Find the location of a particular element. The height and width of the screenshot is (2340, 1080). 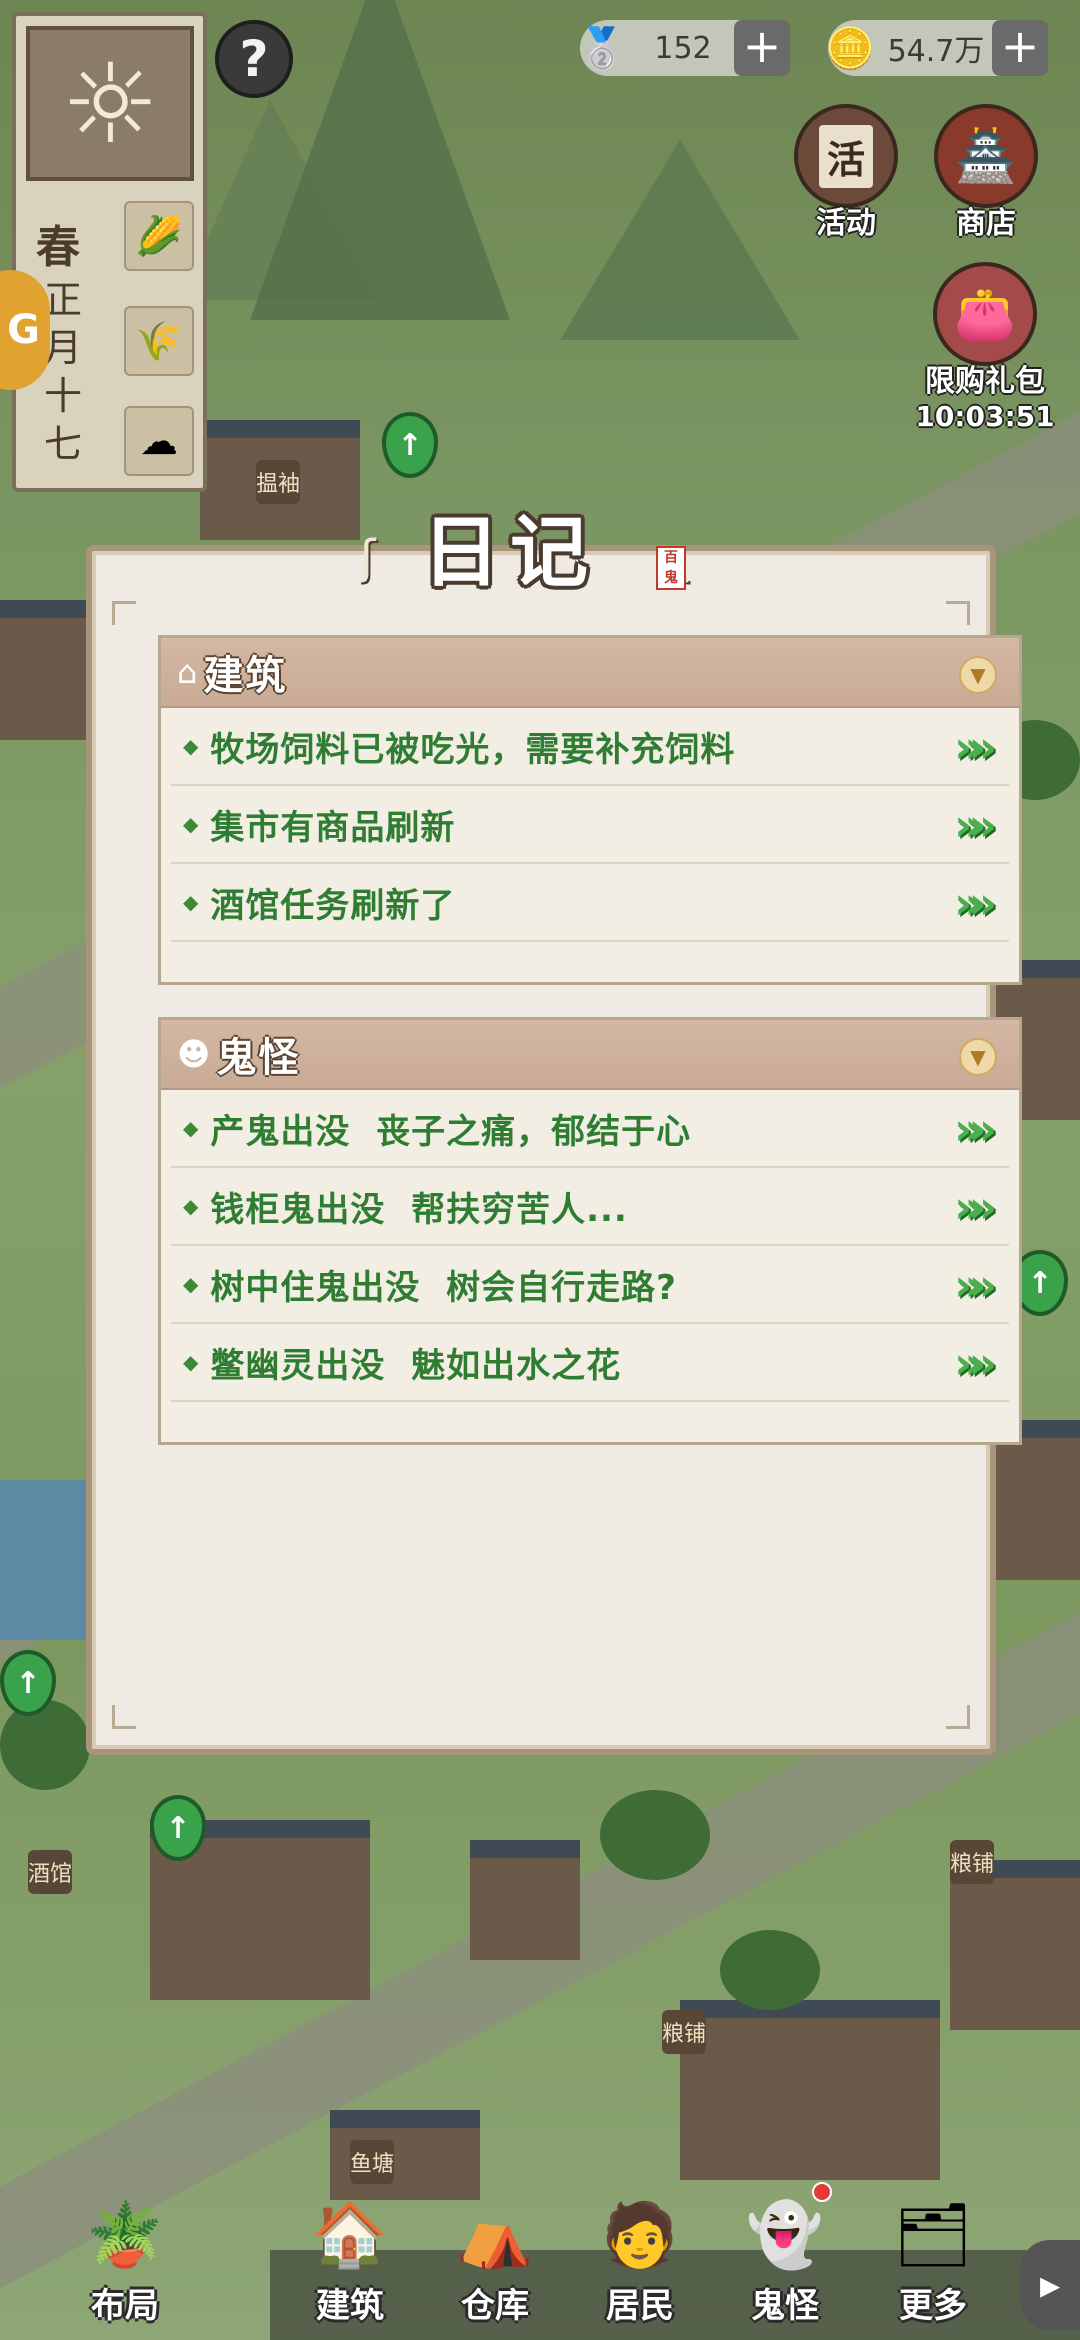

diary-entry: ◆ 树中住鬼出没 树会自行走路? »» is located at coordinates (590, 1285).